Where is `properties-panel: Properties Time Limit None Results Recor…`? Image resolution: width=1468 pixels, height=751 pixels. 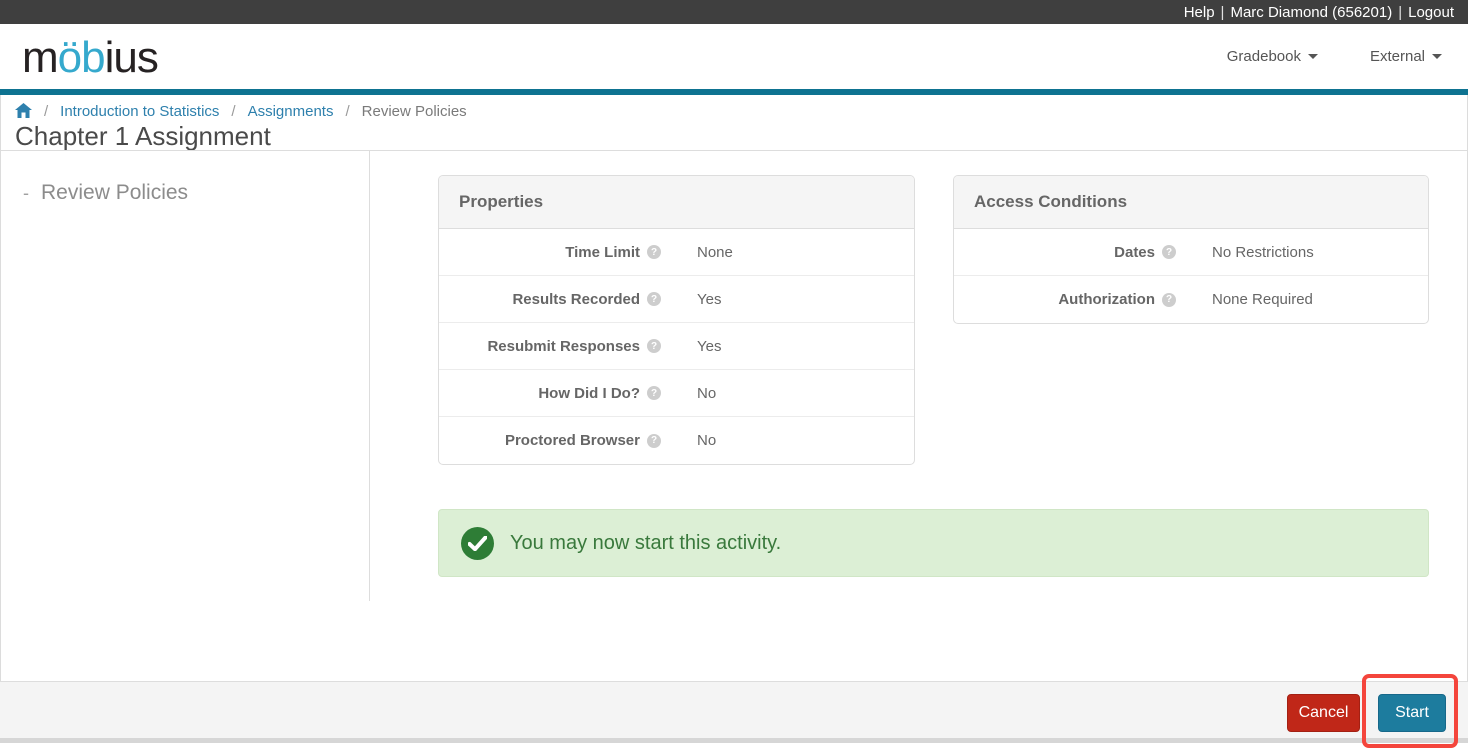
properties-panel: Properties Time Limit None Results Recor… is located at coordinates (676, 320).